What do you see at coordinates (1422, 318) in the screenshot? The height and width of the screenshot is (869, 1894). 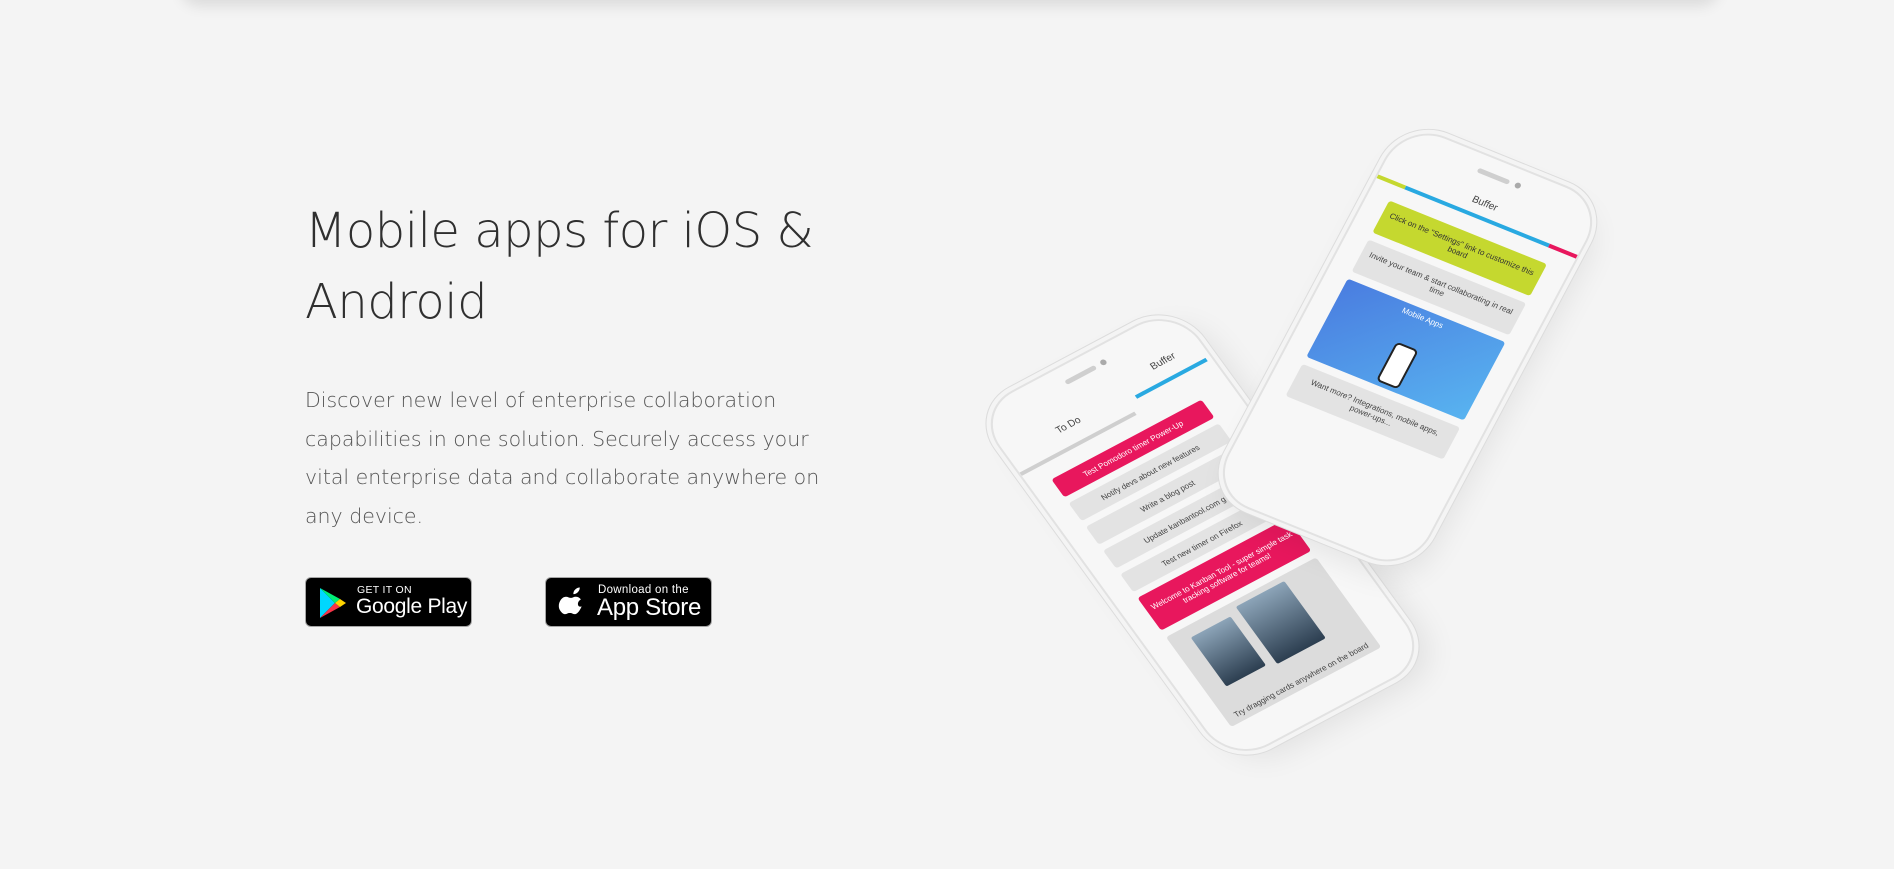 I see `card-title: Mobile Apps` at bounding box center [1422, 318].